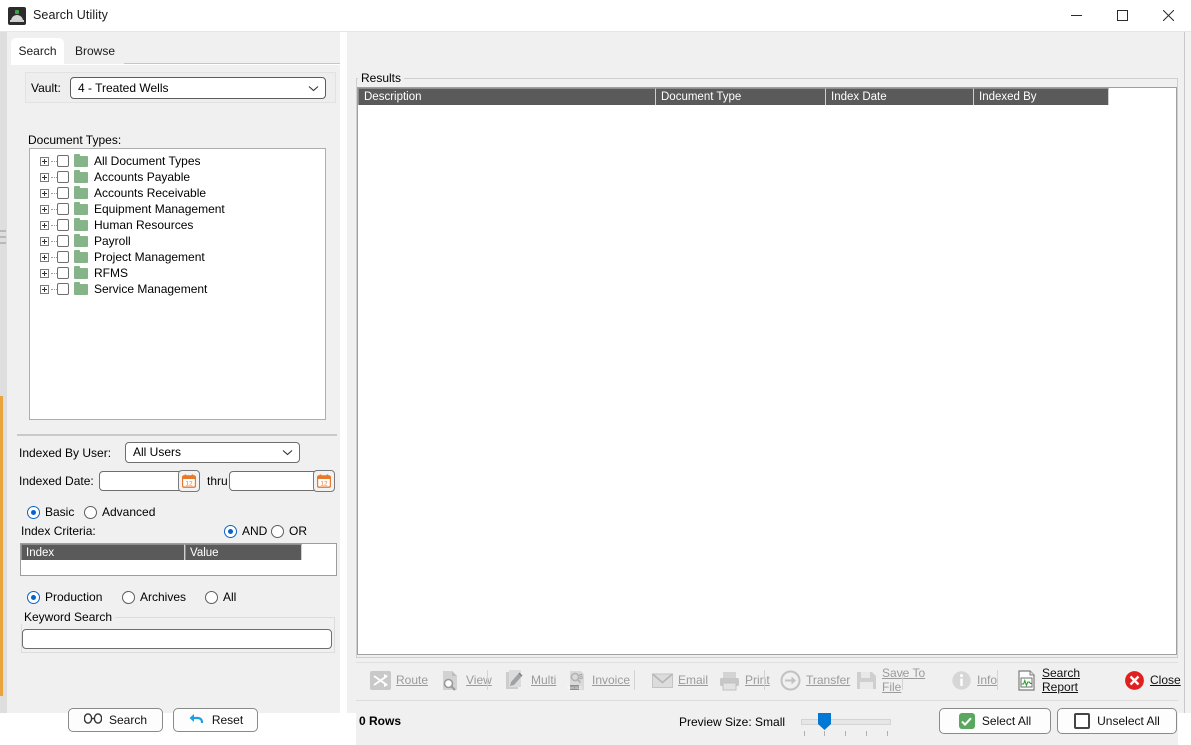 Image resolution: width=1191 pixels, height=745 pixels. I want to click on tab-search: Search, so click(37, 51).